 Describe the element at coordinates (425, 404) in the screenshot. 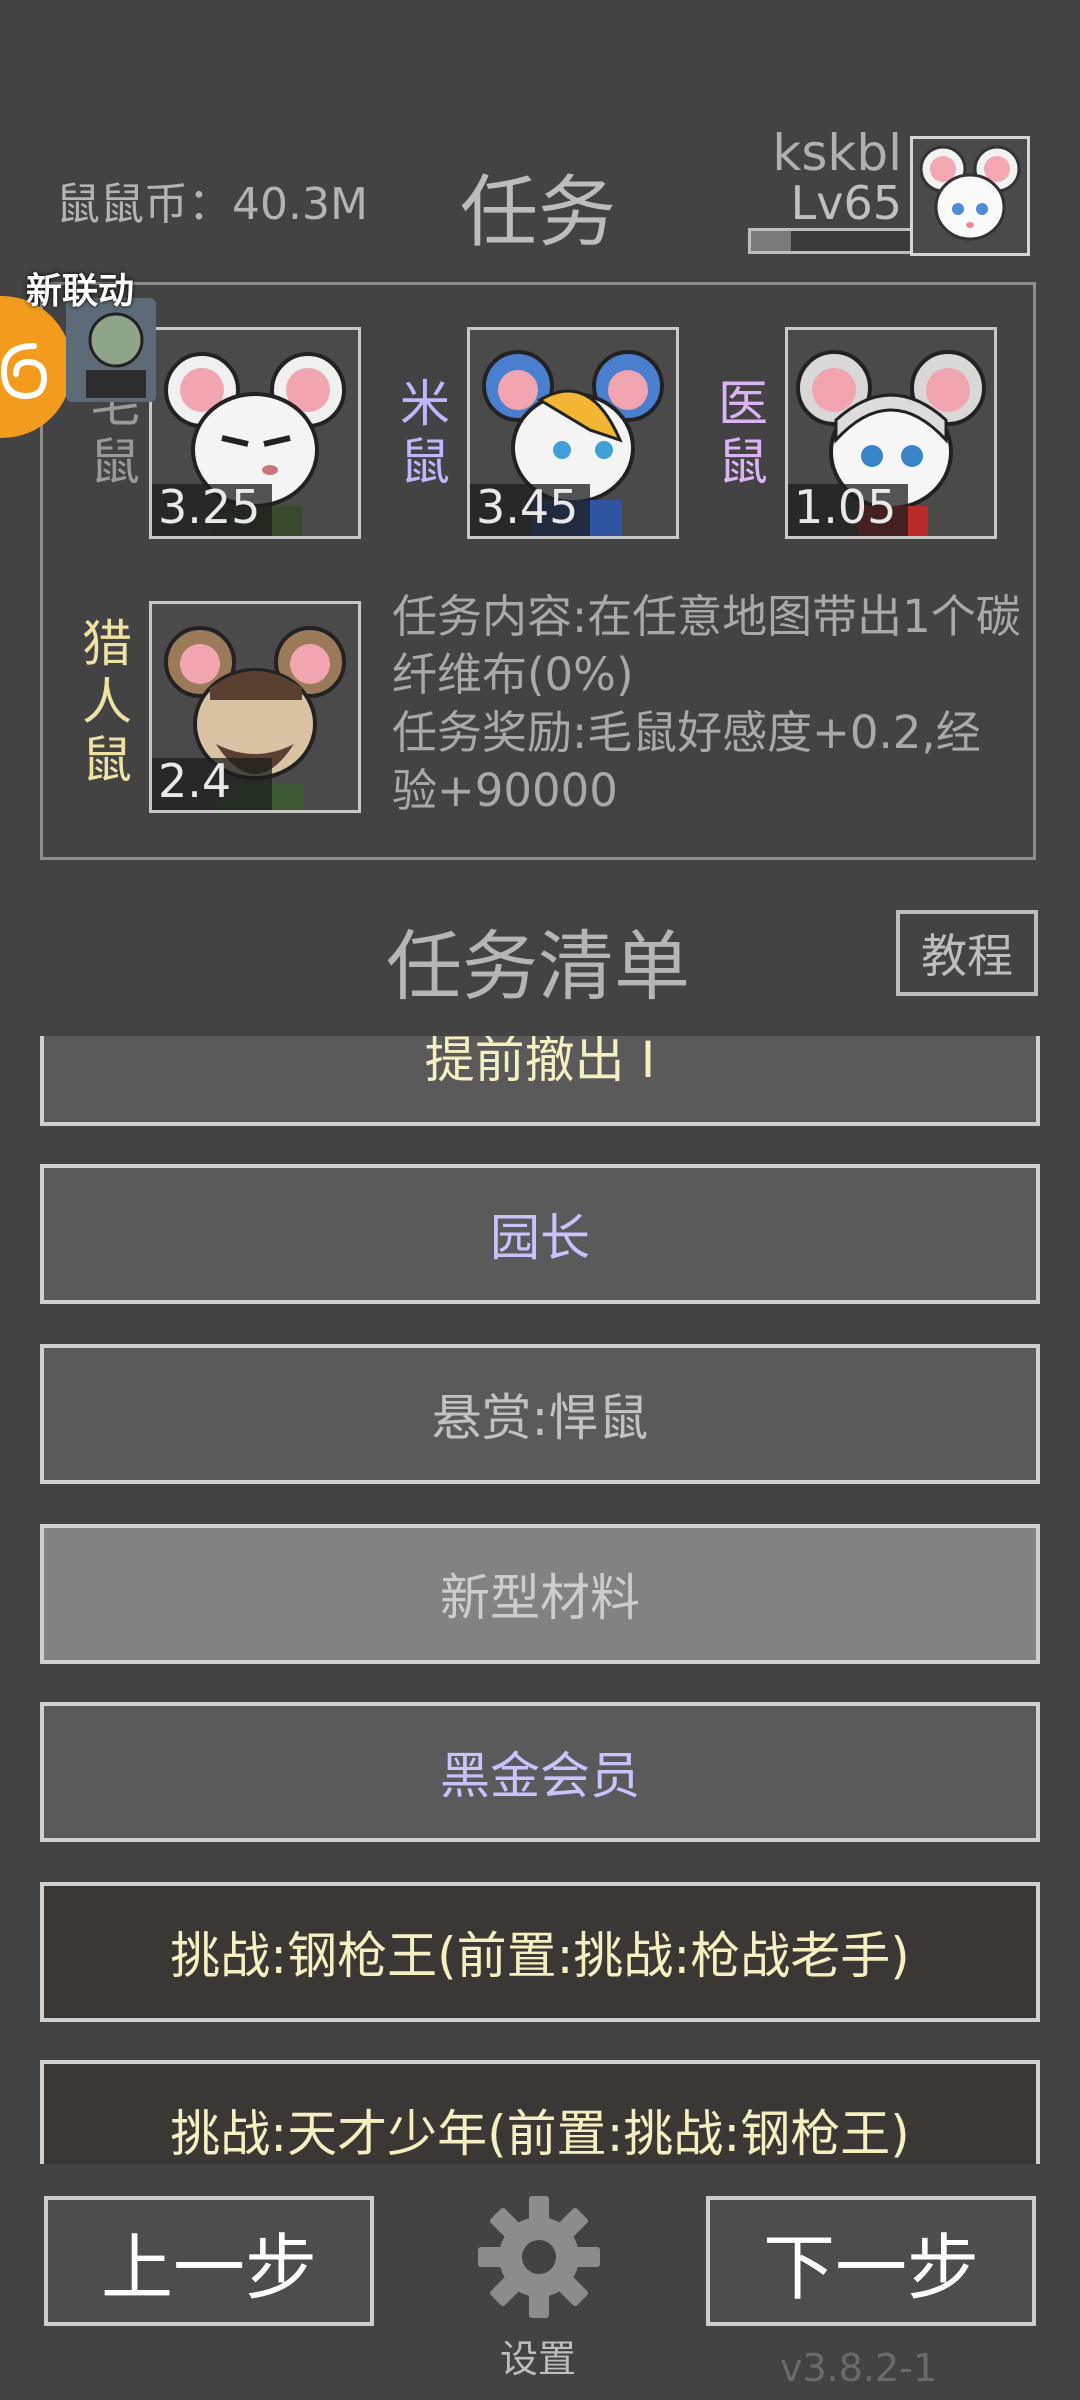

I see `rat-name-char: 米` at that location.